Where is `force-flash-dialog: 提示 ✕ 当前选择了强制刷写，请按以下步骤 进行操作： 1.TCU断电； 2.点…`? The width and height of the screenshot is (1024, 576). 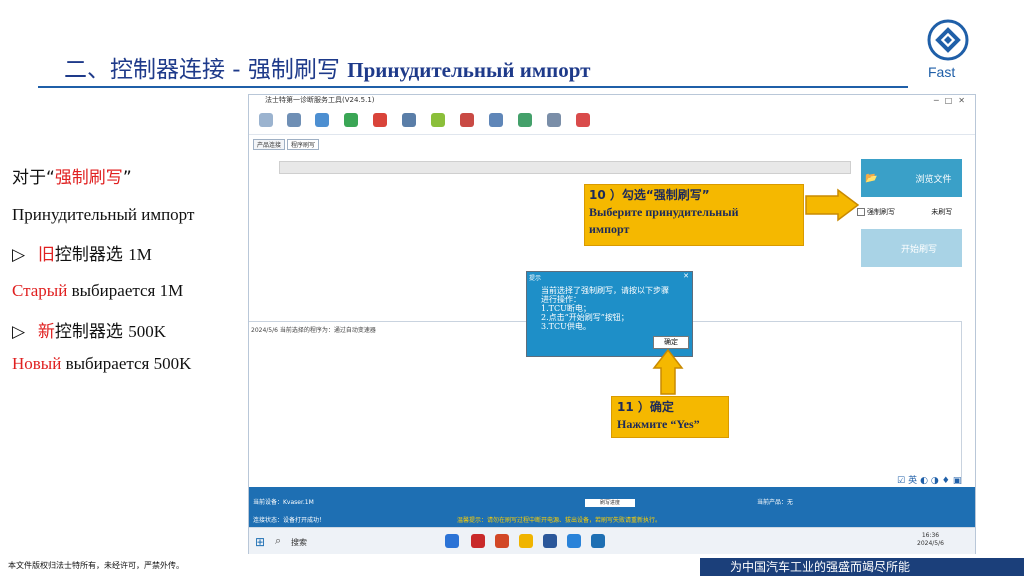
force-flash-dialog: 提示 ✕ 当前选择了强制刷写，请按以下步骤 进行操作： 1.TCU断电； 2.点… is located at coordinates (609, 314).